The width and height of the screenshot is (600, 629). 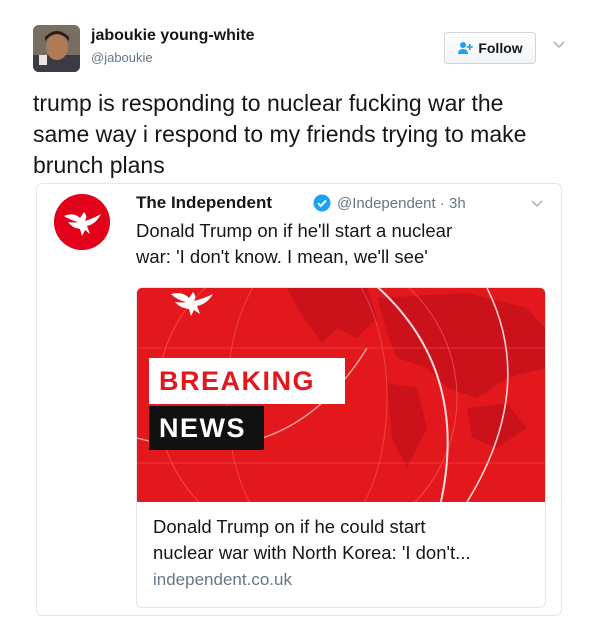 I want to click on verified-badge-icon, so click(x=322, y=203).